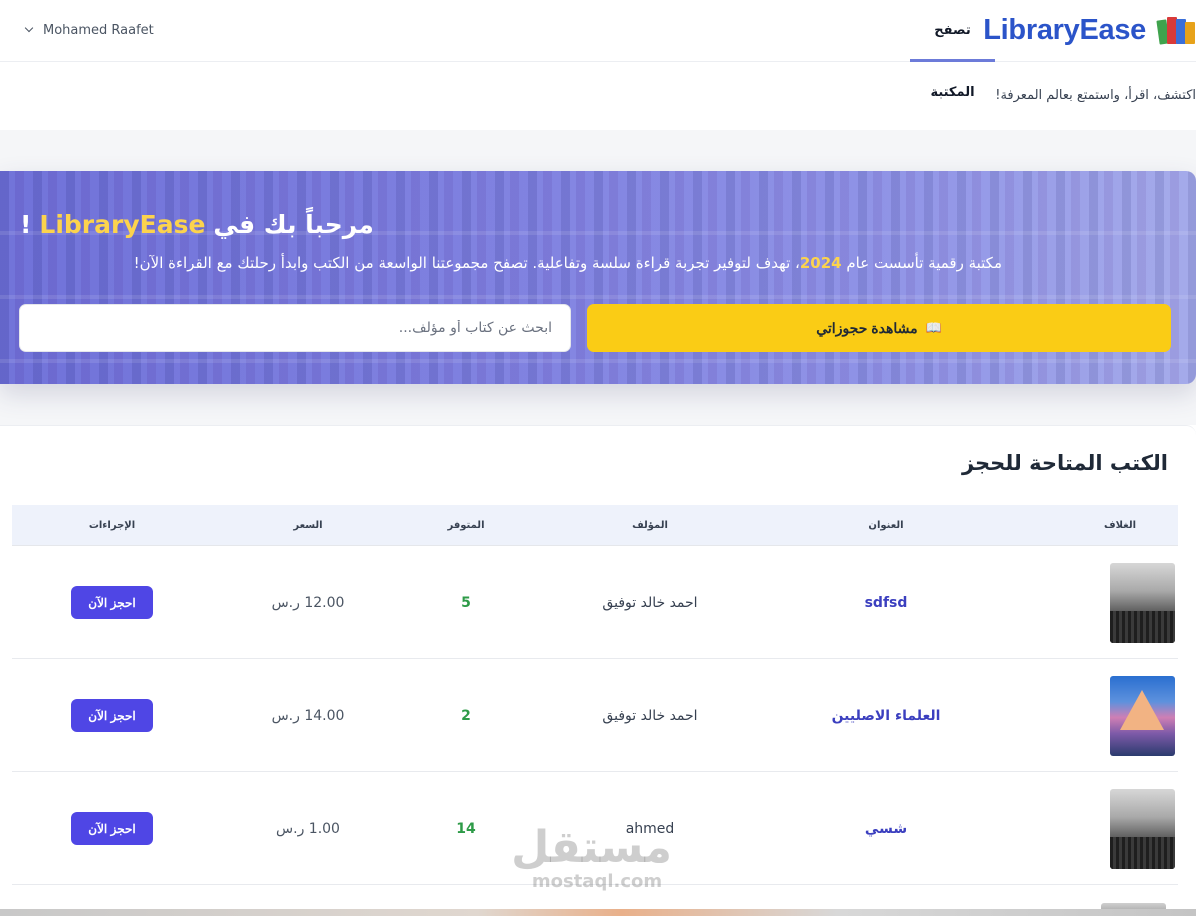 This screenshot has height=916, width=1196. I want to click on book-price: 14.00 ر.س, so click(308, 715).